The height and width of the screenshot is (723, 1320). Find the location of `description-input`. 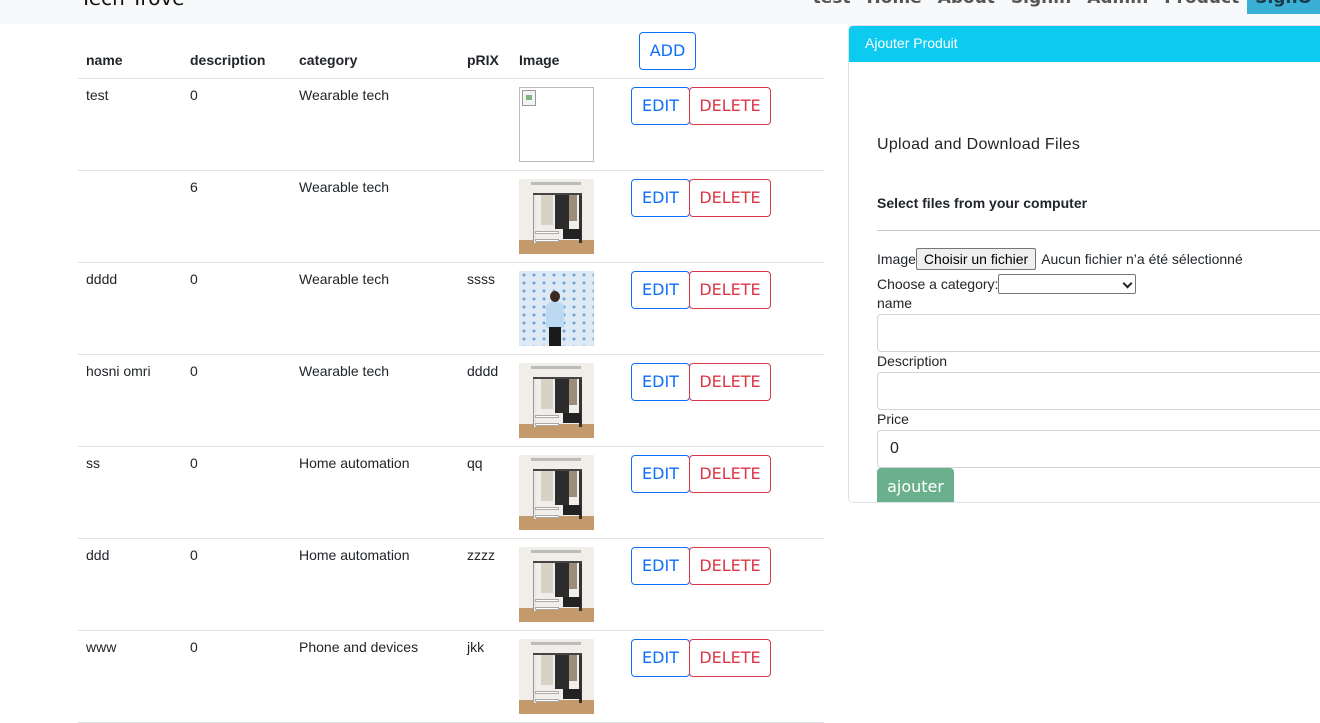

description-input is located at coordinates (1098, 391).